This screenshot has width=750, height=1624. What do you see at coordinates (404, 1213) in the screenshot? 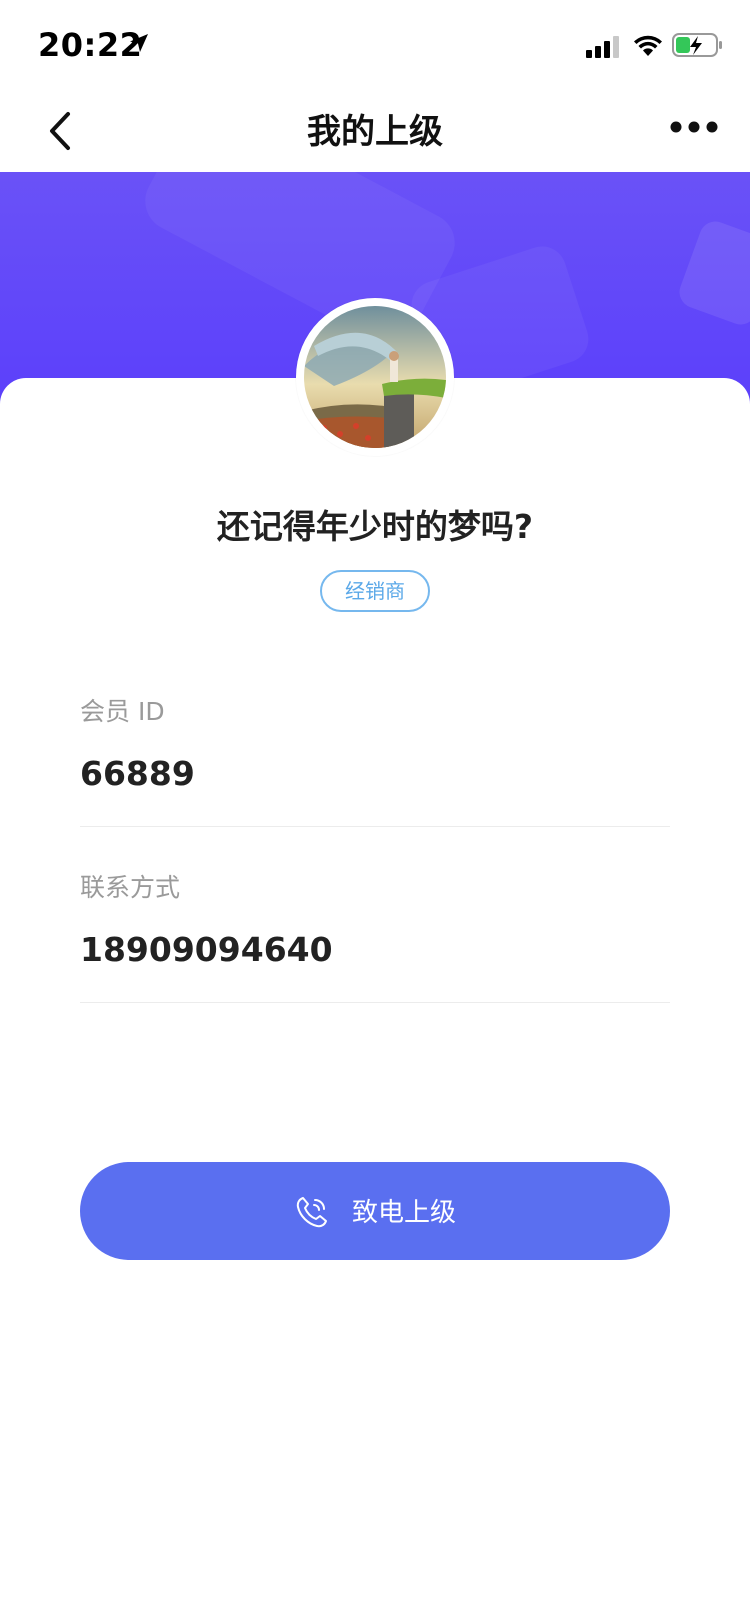
I see `call-button-label: 致电上级` at bounding box center [404, 1213].